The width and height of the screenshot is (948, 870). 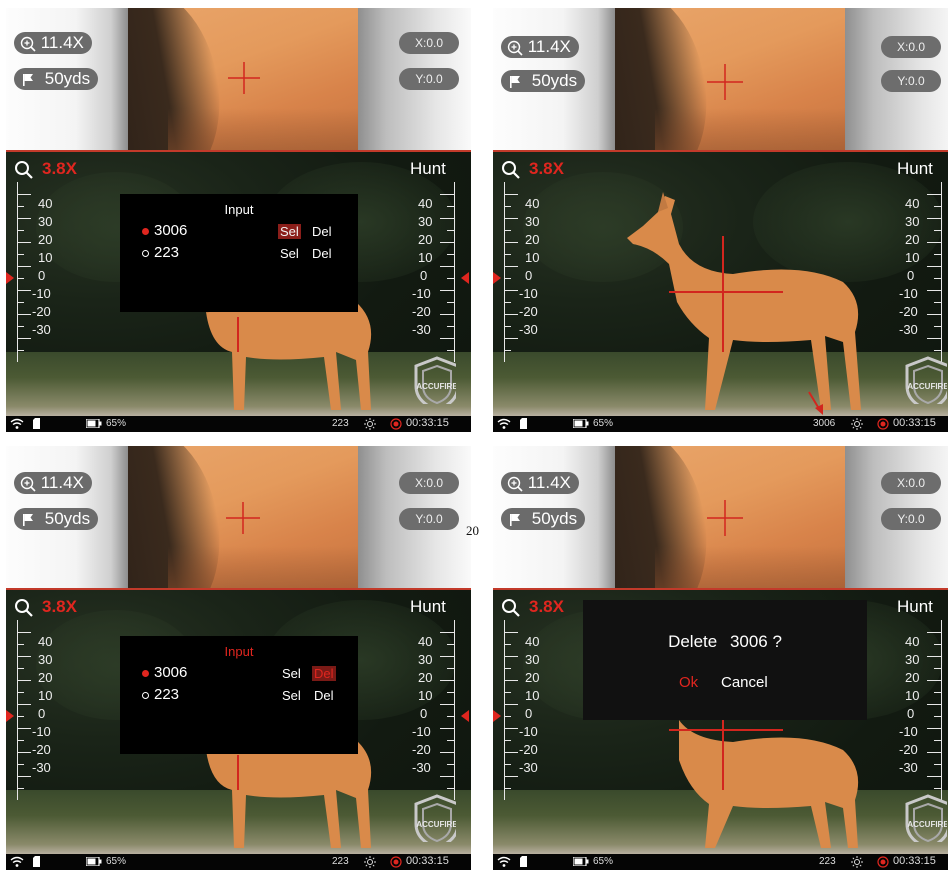 I want to click on main-magnification: 3.8X, so click(x=546, y=606).